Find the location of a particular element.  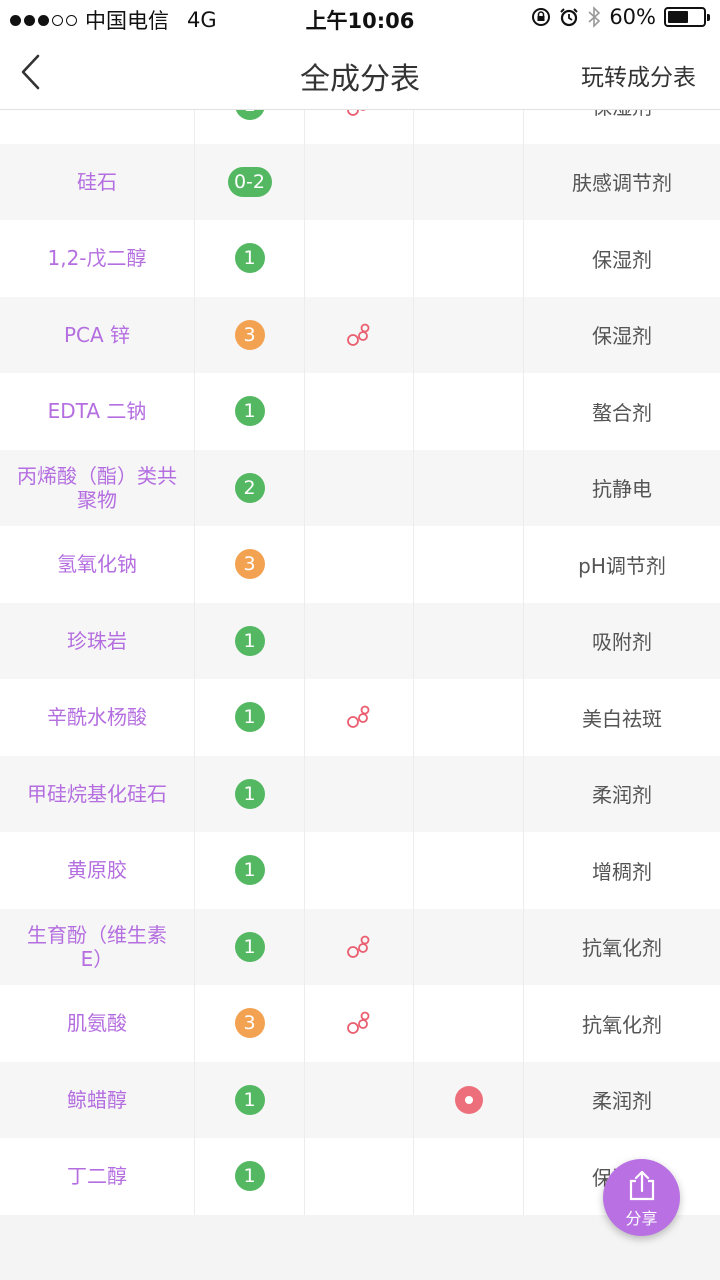

share-button: 分享 is located at coordinates (641, 1197).